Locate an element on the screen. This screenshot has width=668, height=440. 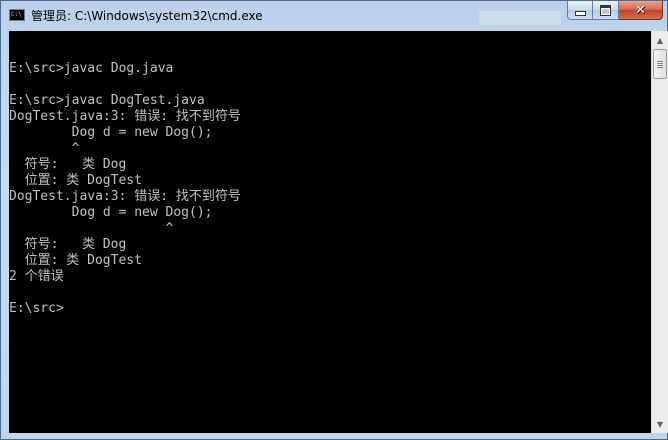
maximize-icon is located at coordinates (605, 10).